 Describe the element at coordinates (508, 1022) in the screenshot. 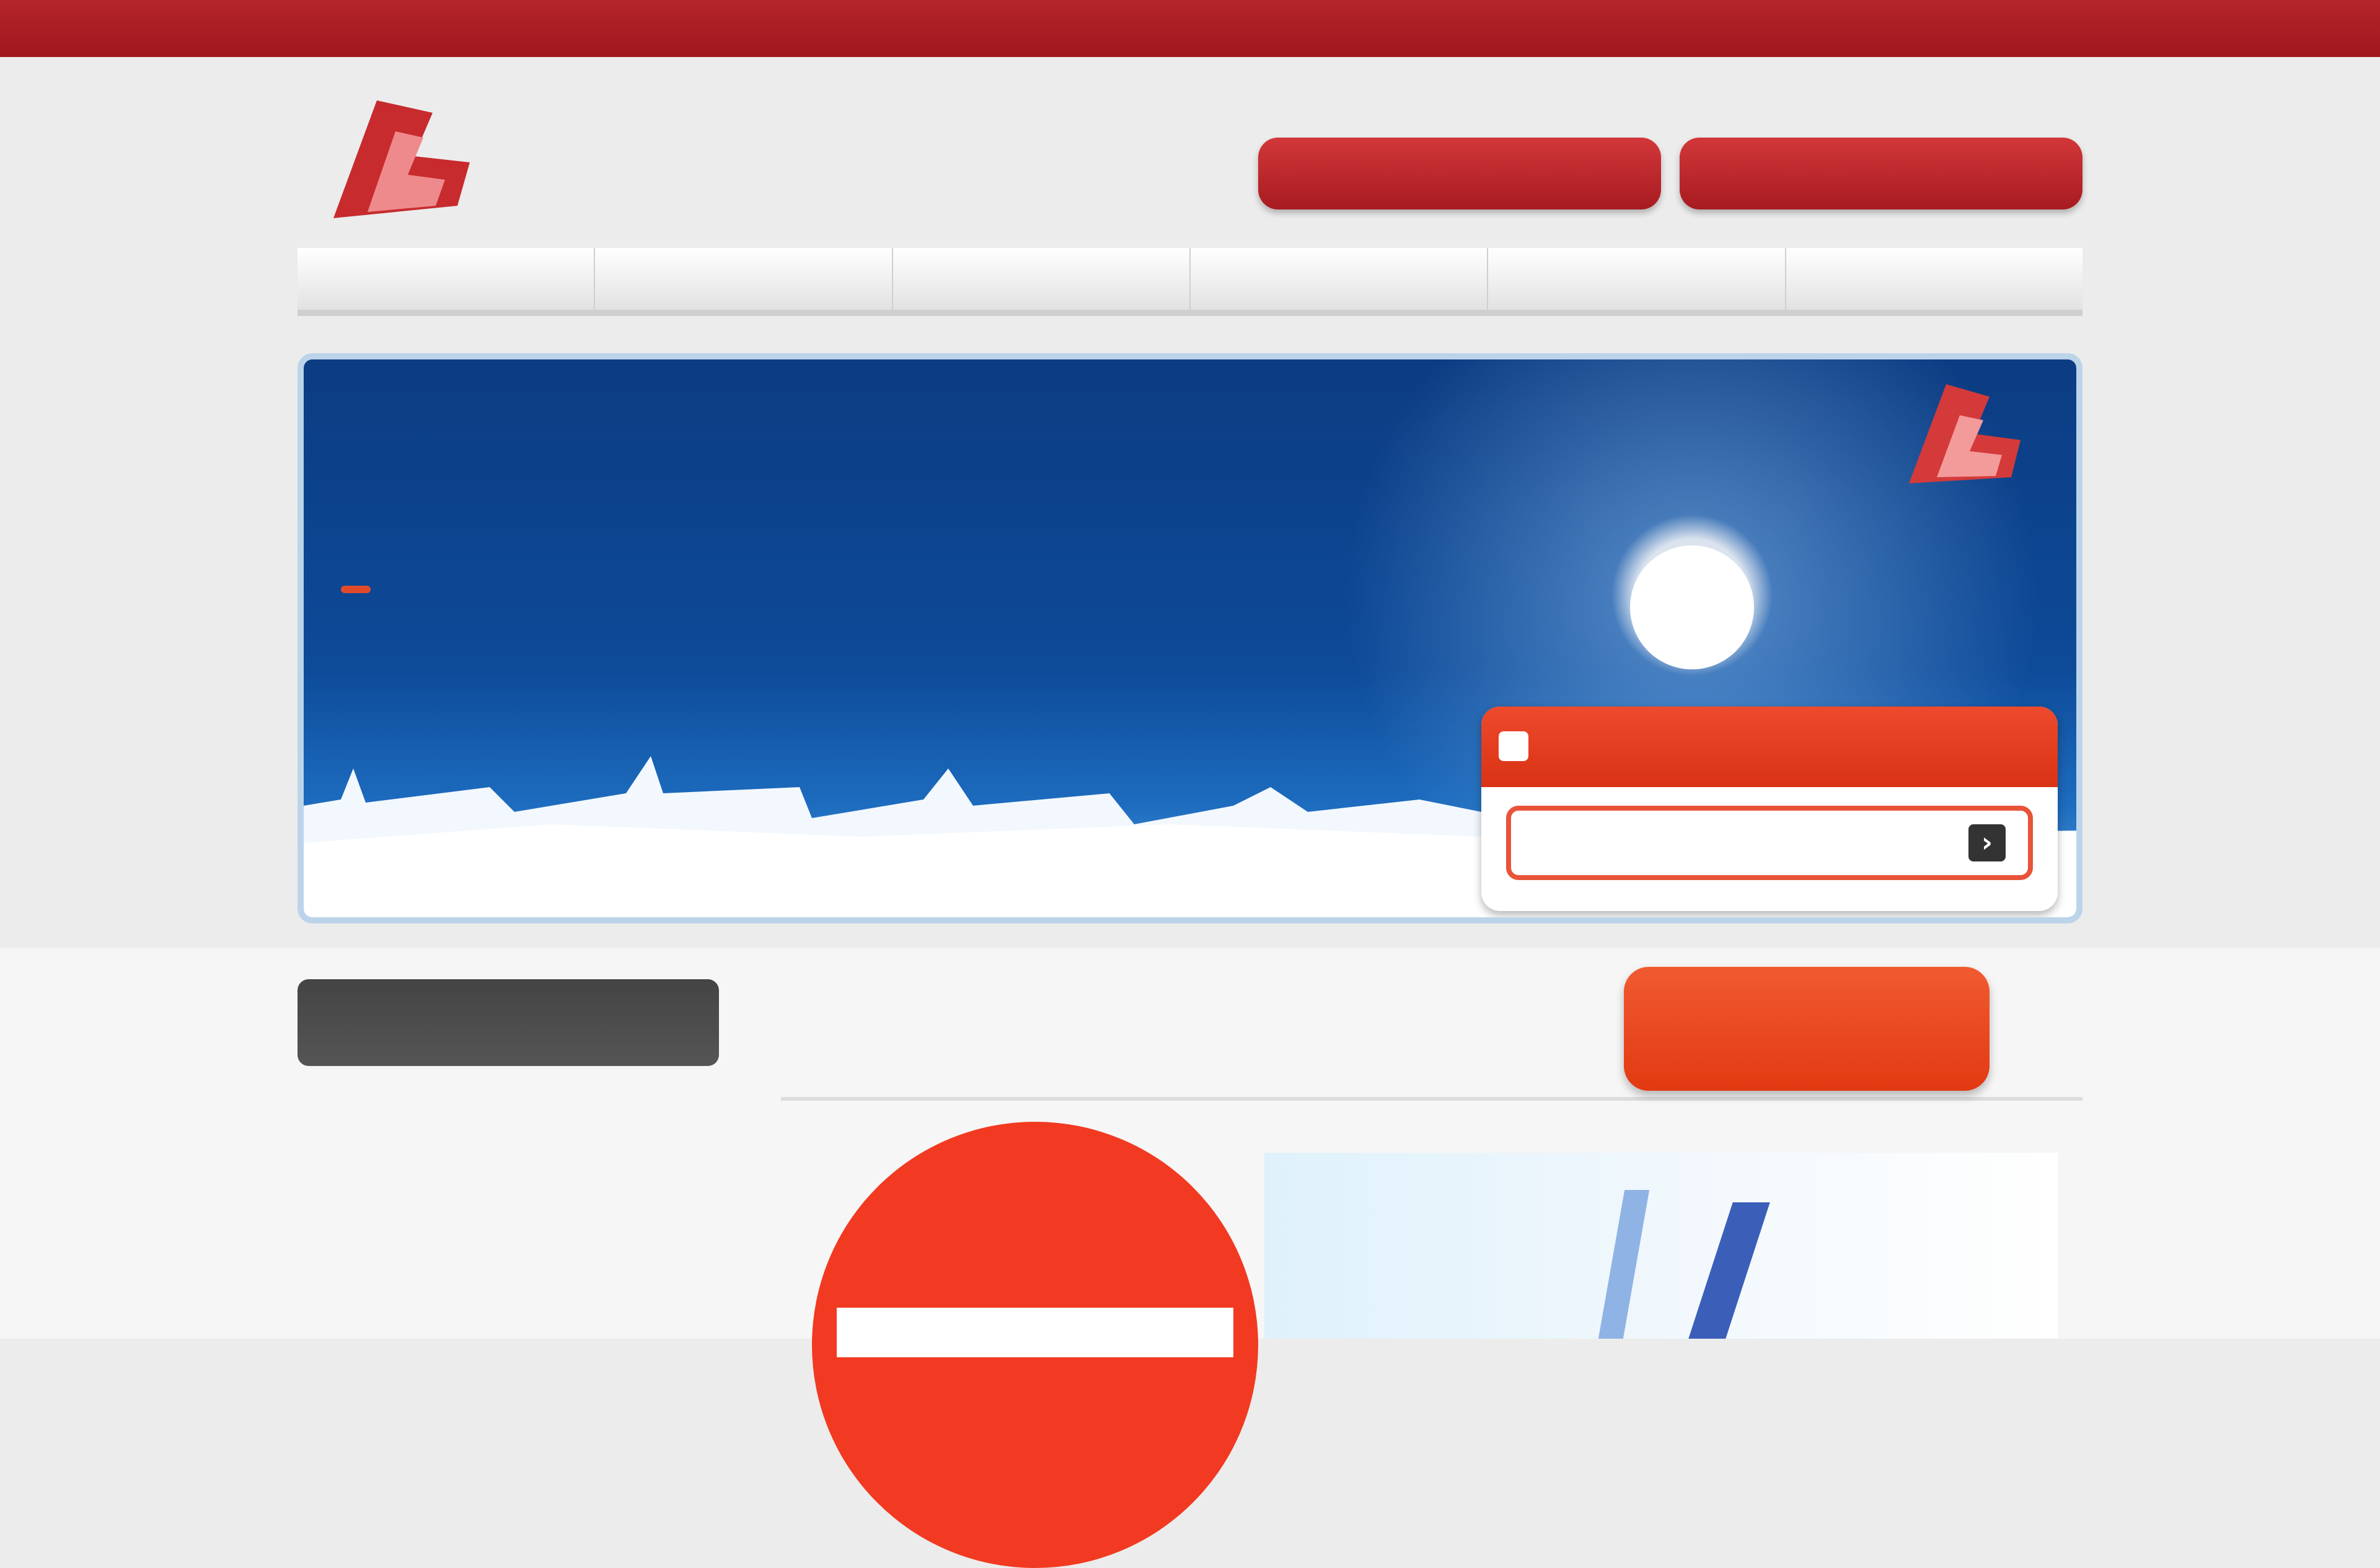

I see `sidebar-heading` at that location.